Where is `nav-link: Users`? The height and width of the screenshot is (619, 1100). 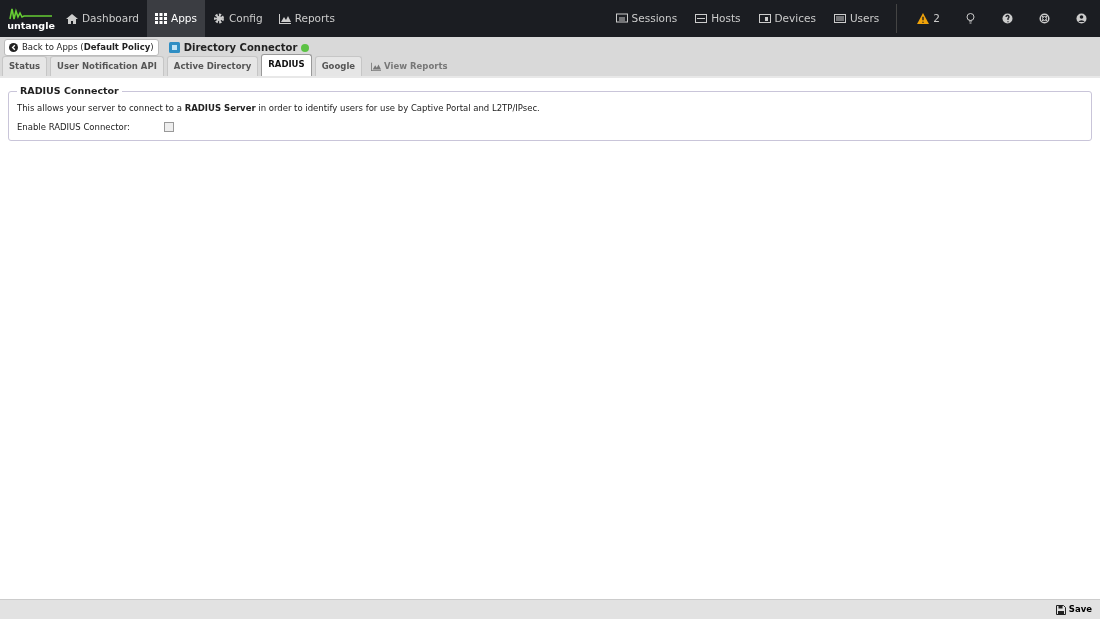 nav-link: Users is located at coordinates (856, 18).